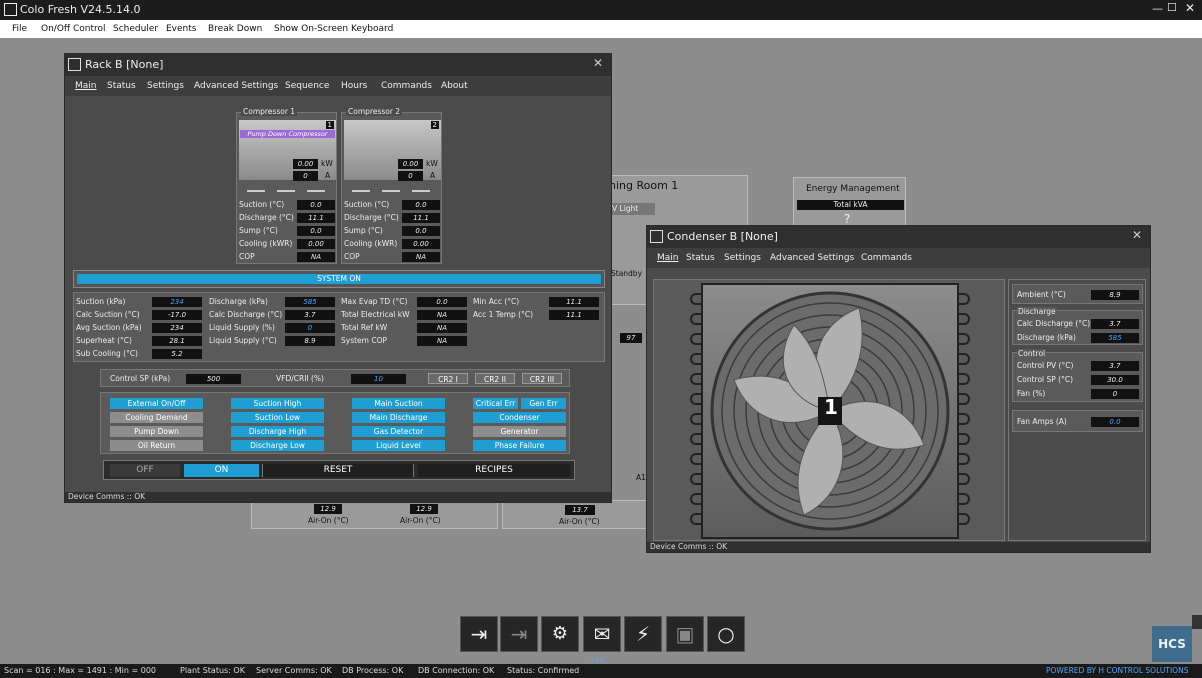 The width and height of the screenshot is (1202, 678). What do you see at coordinates (266, 243) in the screenshot?
I see `comp-row-label-cooling: Cooling (kWR)` at bounding box center [266, 243].